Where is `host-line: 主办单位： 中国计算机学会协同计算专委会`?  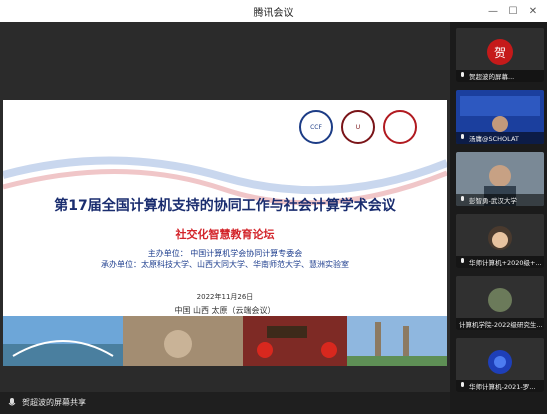 host-line: 主办单位： 中国计算机学会协同计算专委会 is located at coordinates (225, 253).